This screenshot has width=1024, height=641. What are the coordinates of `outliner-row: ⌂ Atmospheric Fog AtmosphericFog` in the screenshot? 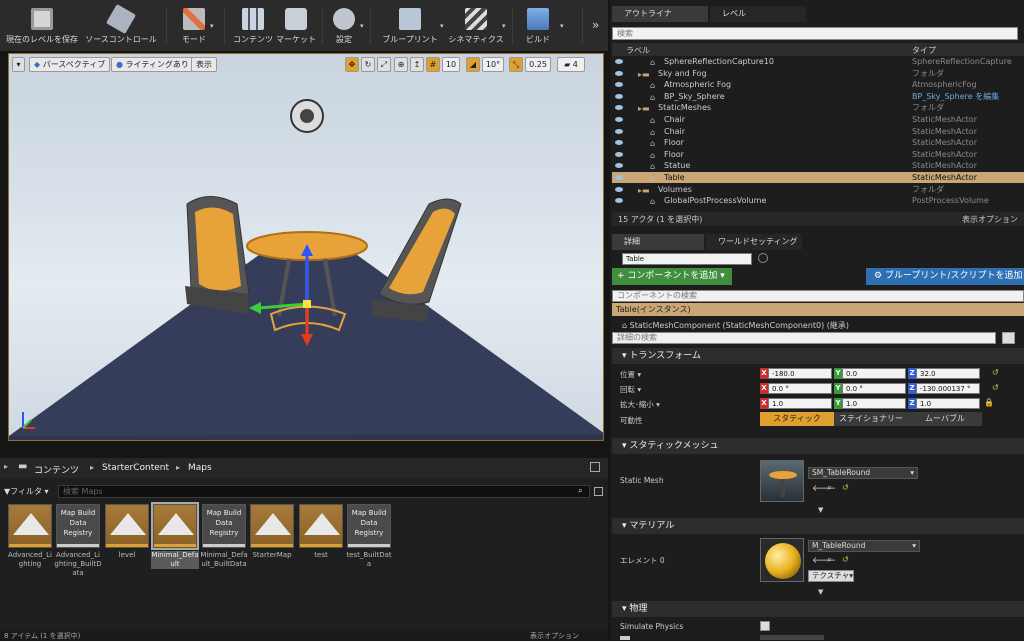 It's located at (818, 84).